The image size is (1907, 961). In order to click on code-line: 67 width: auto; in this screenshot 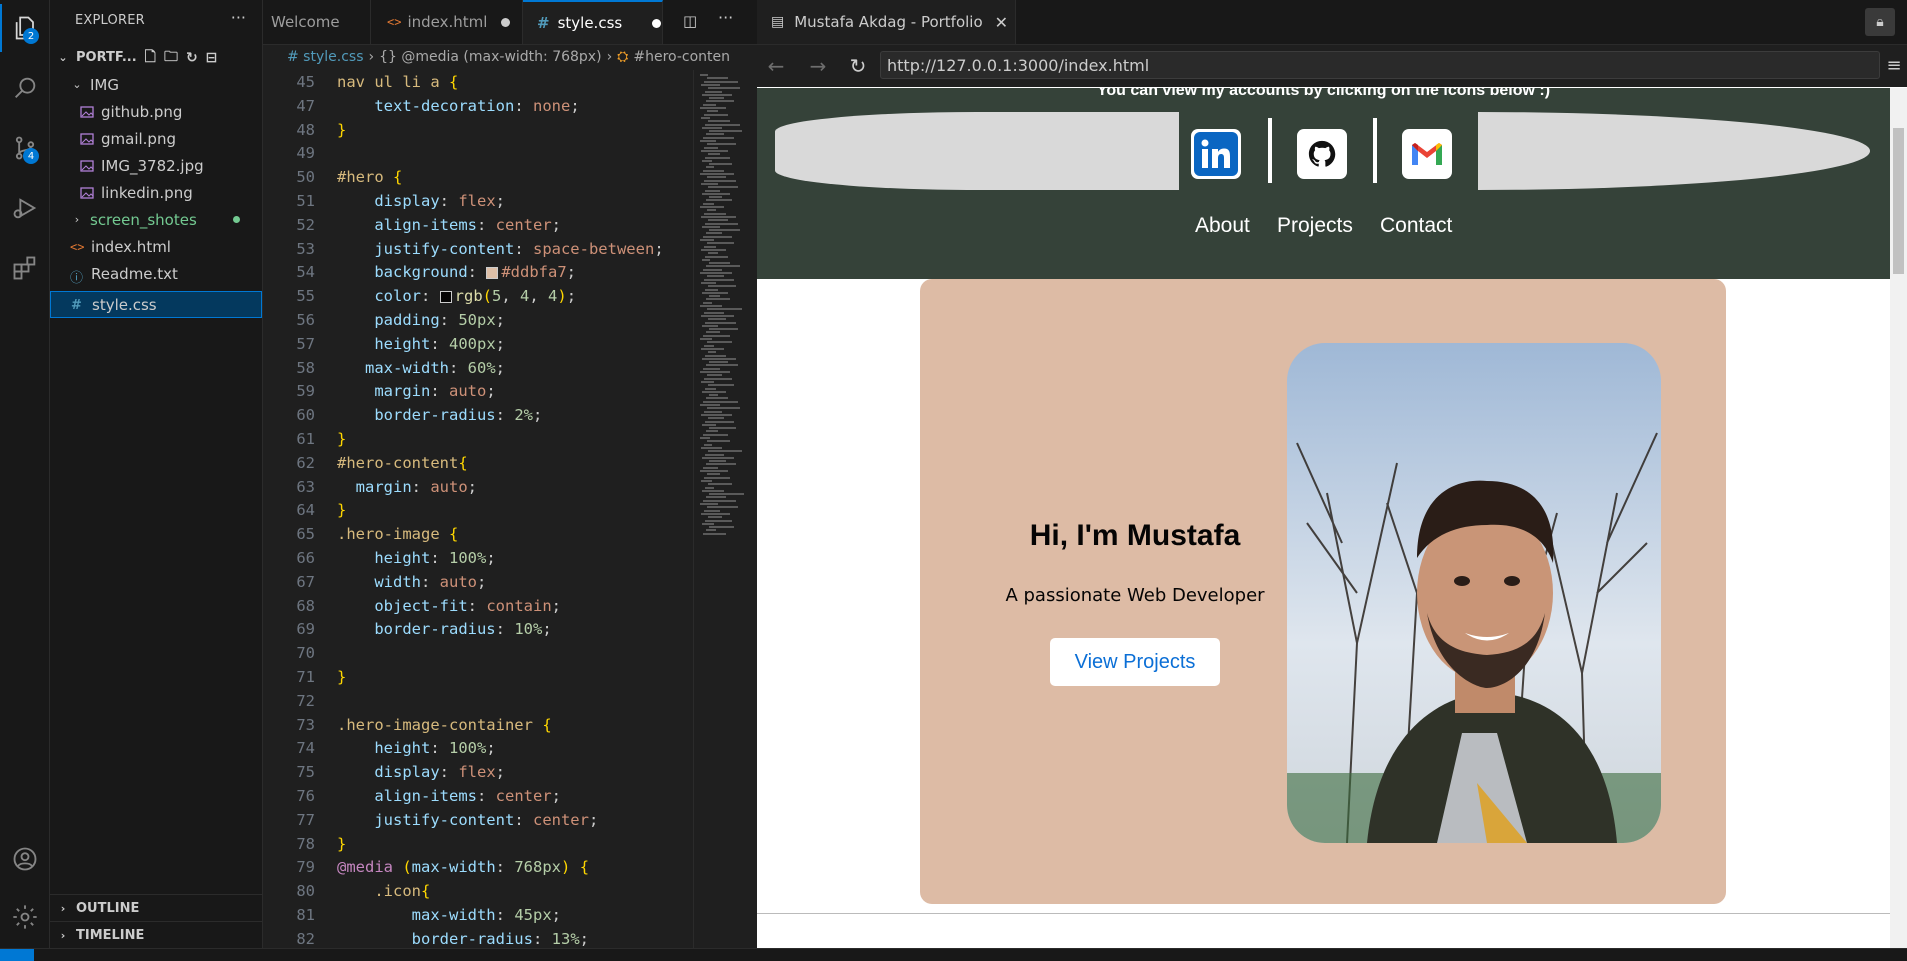, I will do `click(478, 582)`.